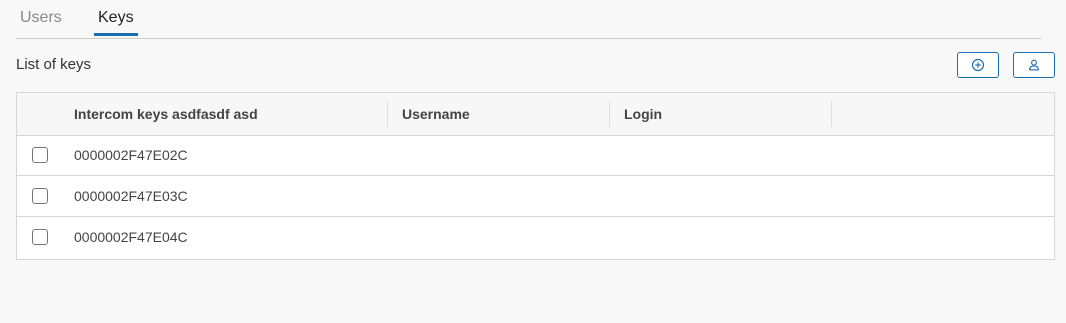 This screenshot has width=1066, height=323. I want to click on key-cell: 0000002F47E03C, so click(131, 196).